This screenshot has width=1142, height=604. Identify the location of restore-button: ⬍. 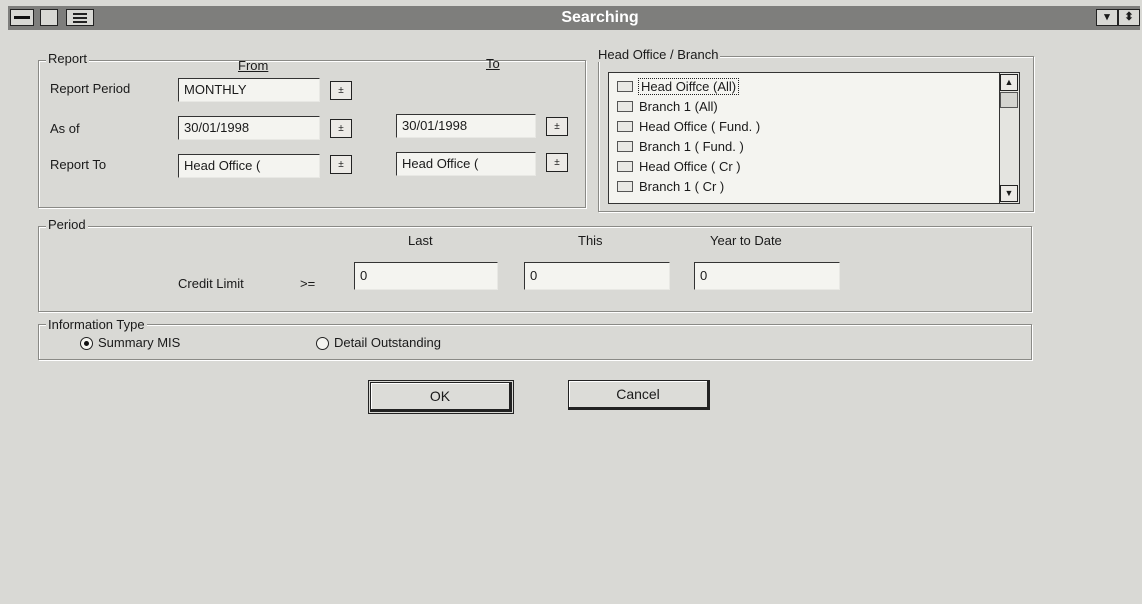
(1129, 17).